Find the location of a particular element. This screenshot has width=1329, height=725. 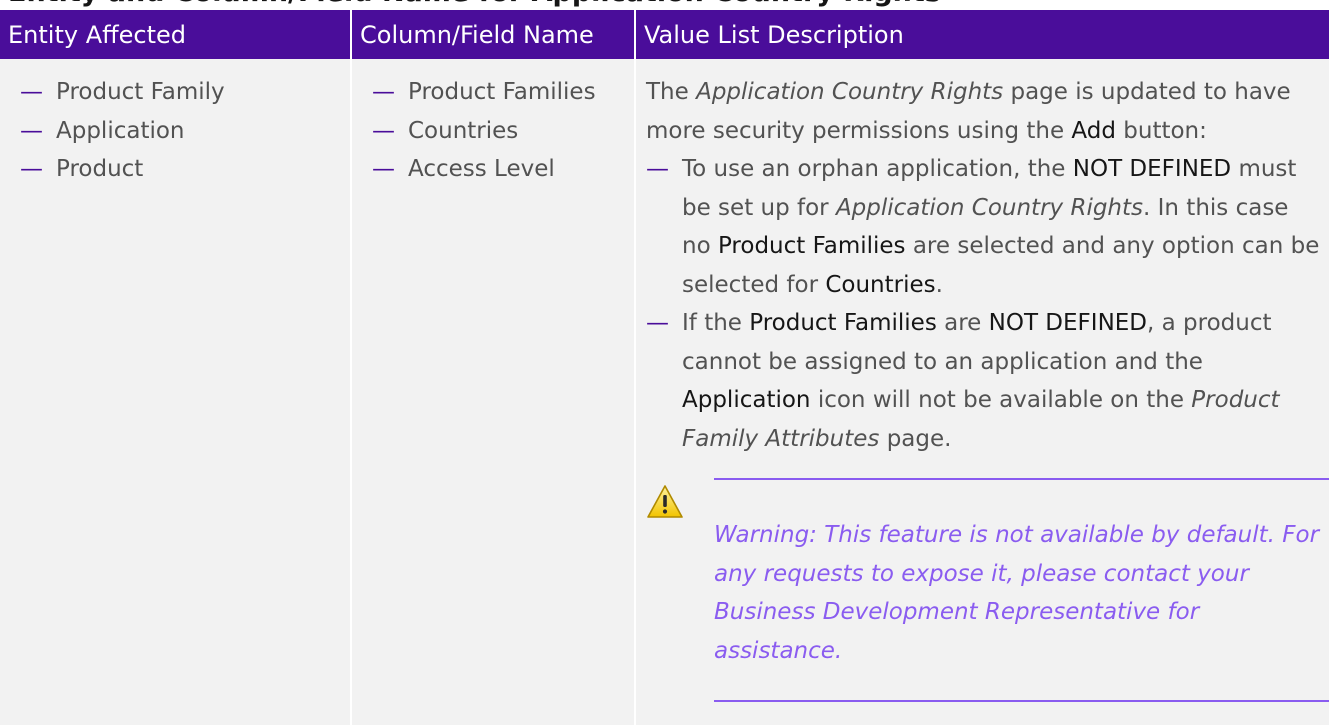

list-item: — Product Families is located at coordinates (503, 92).